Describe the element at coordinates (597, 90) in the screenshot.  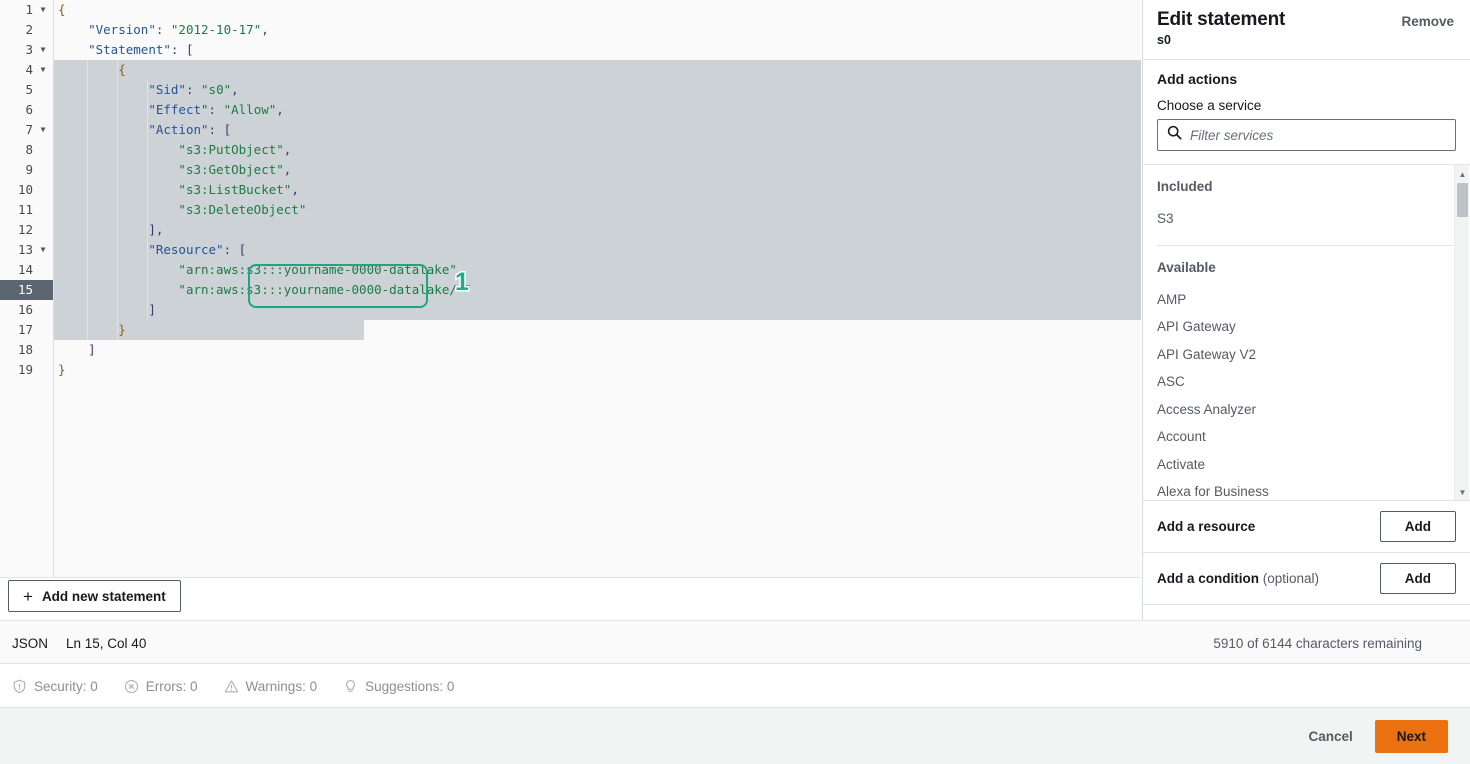
I see `code-line: "Sid": "s0",` at that location.